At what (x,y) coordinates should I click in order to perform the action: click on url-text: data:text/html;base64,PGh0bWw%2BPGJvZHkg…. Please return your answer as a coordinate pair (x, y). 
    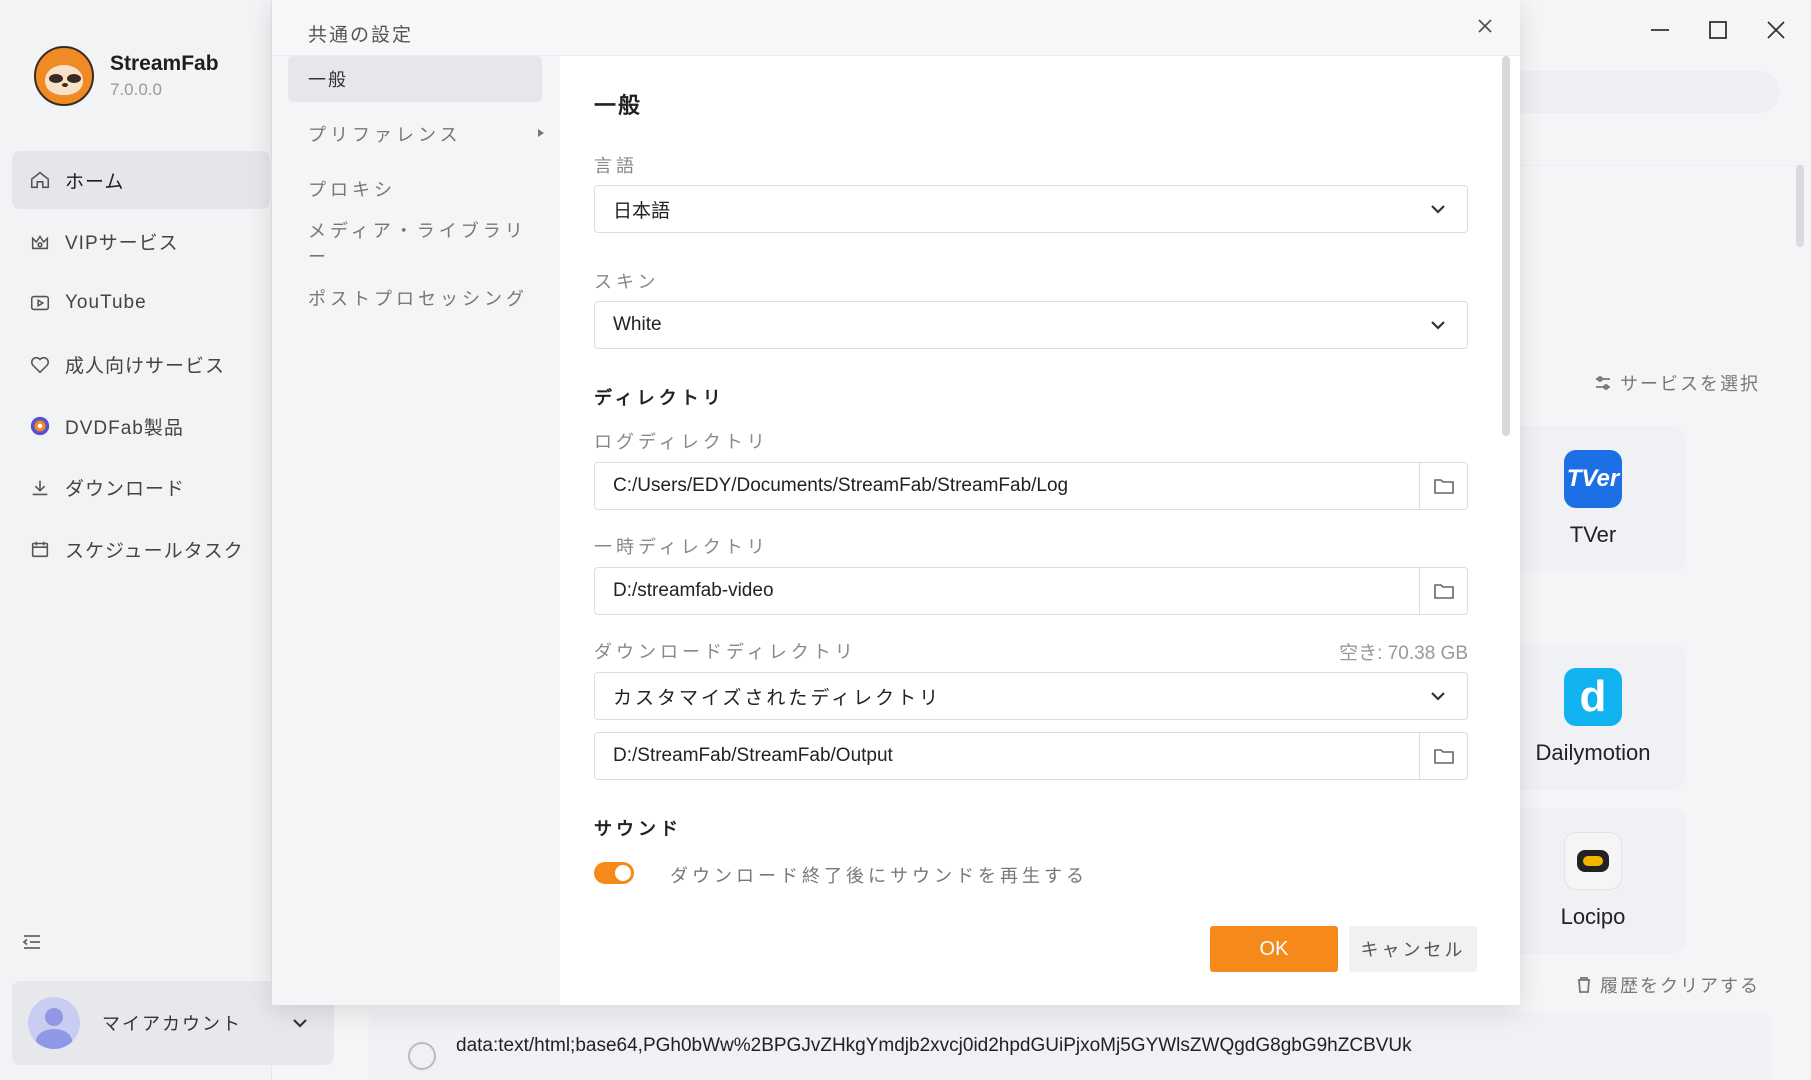
    Looking at the image, I should click on (934, 1045).